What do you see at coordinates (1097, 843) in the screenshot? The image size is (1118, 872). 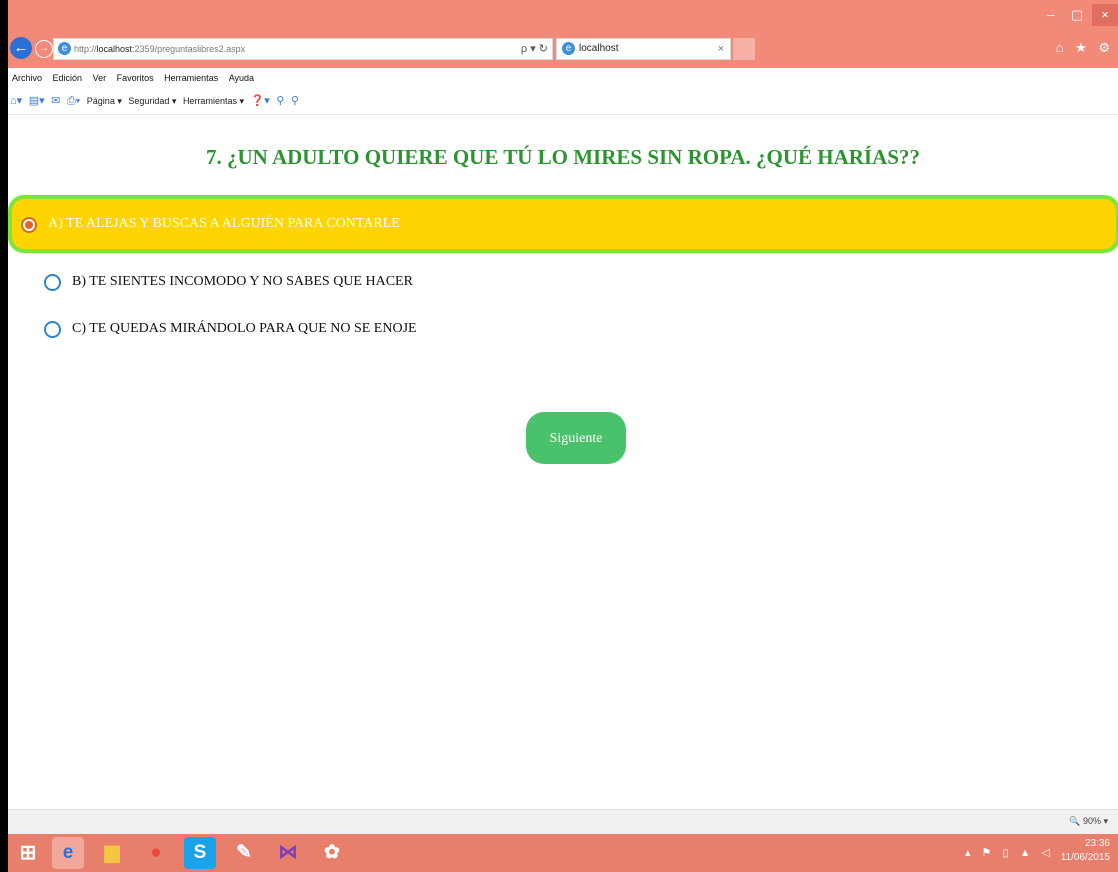 I see `clock-time: 23:36` at bounding box center [1097, 843].